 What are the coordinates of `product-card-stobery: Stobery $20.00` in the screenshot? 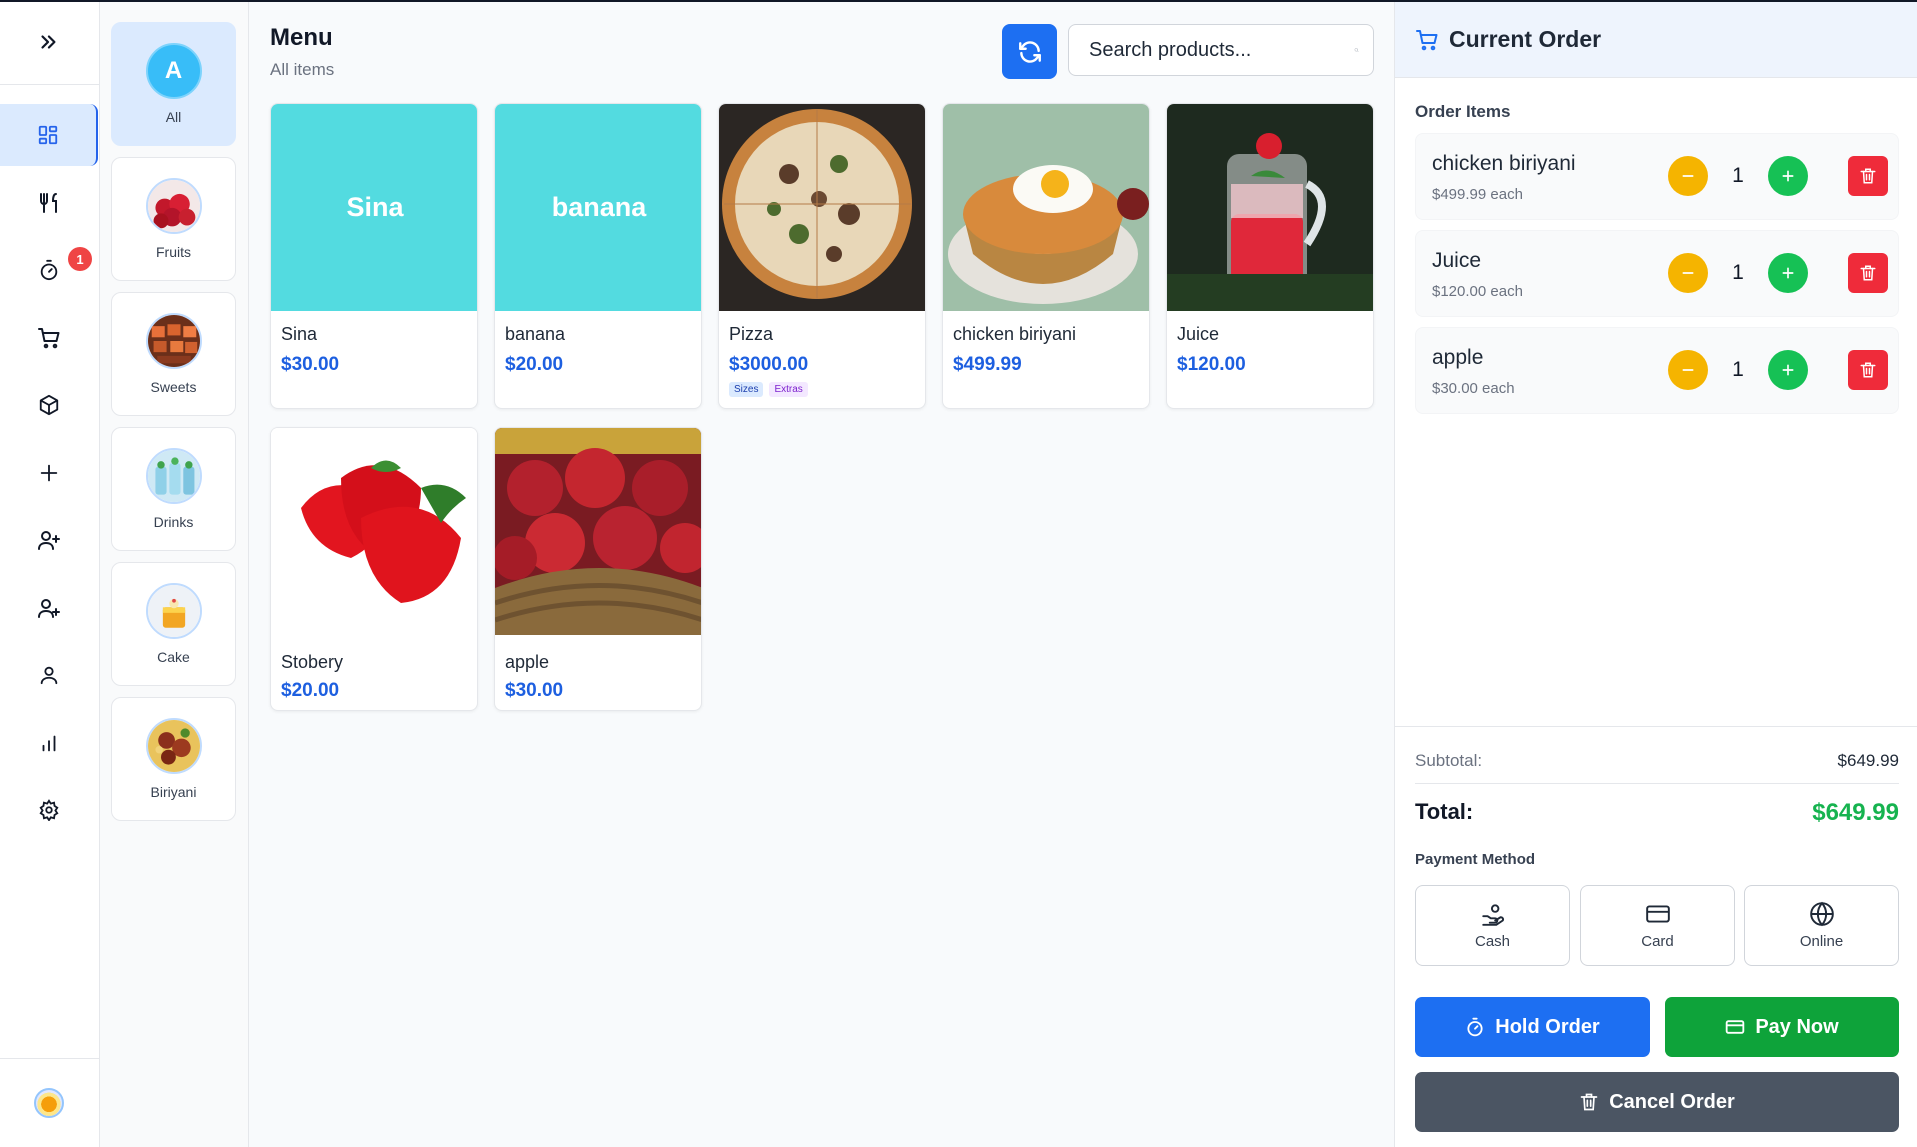 It's located at (374, 569).